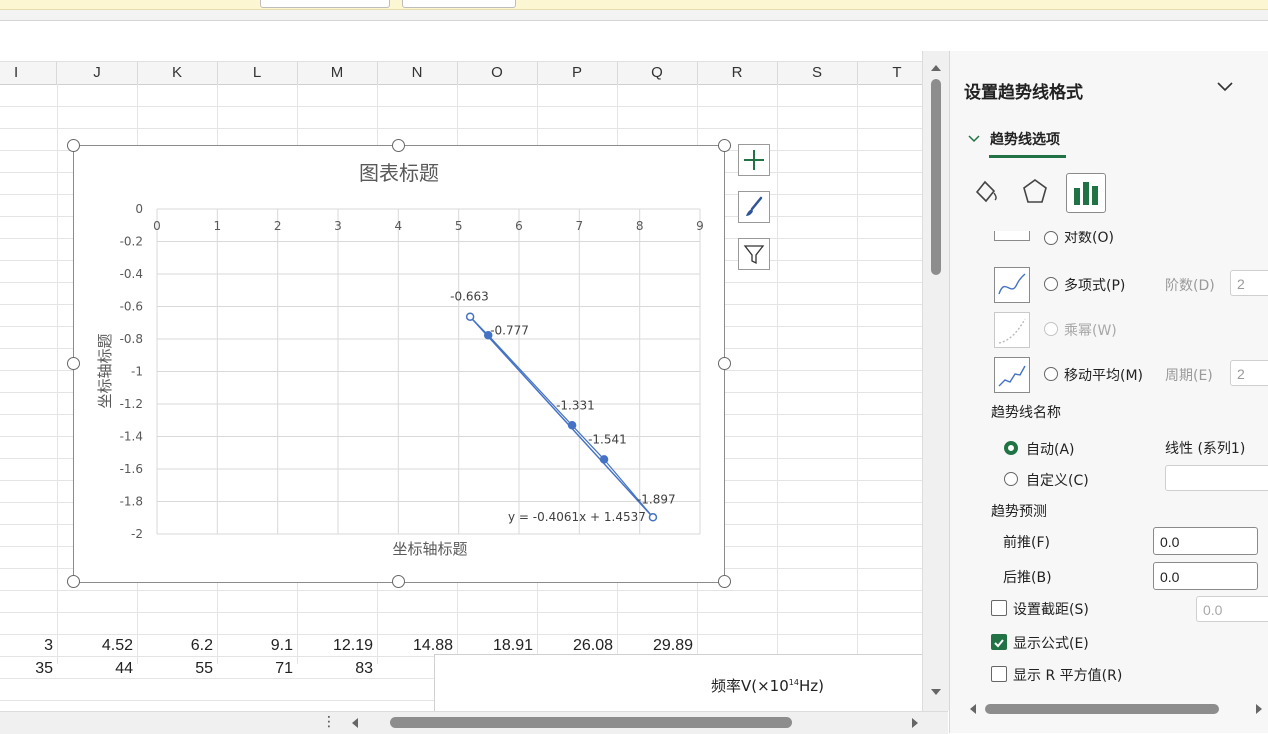  I want to click on intercept-checkbox, so click(999, 608).